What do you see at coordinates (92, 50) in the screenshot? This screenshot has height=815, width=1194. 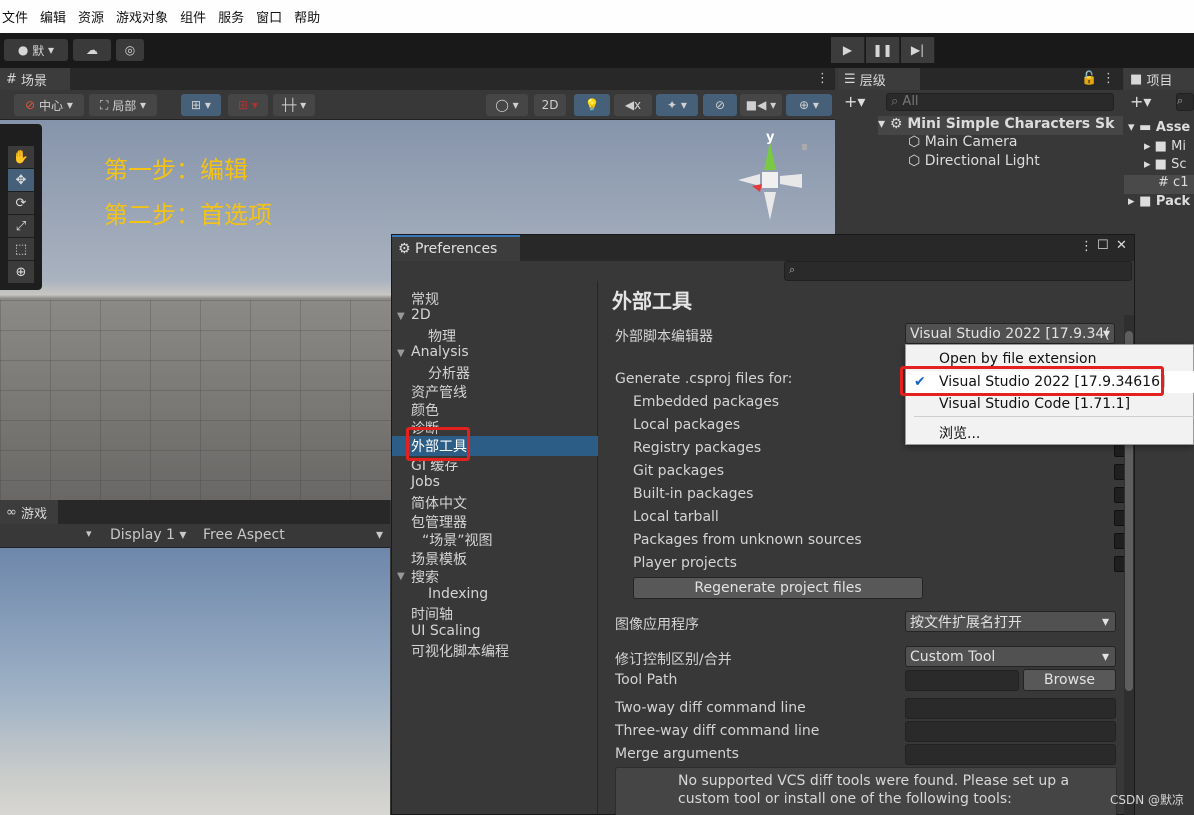 I see `cloud-button: ☁` at bounding box center [92, 50].